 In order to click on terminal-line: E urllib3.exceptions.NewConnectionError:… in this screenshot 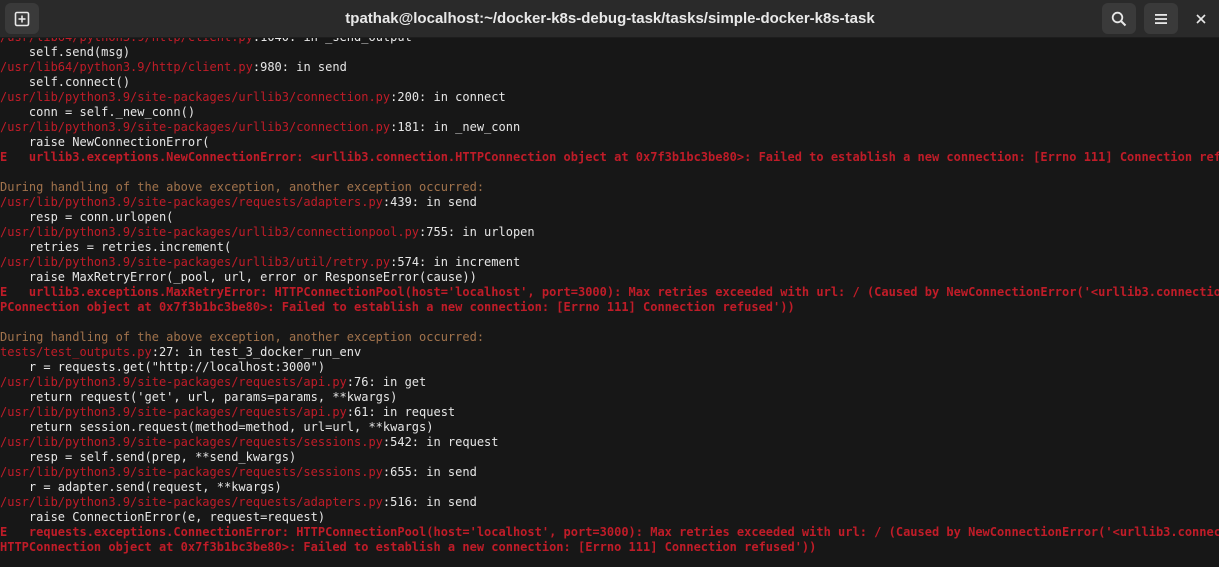, I will do `click(609, 157)`.